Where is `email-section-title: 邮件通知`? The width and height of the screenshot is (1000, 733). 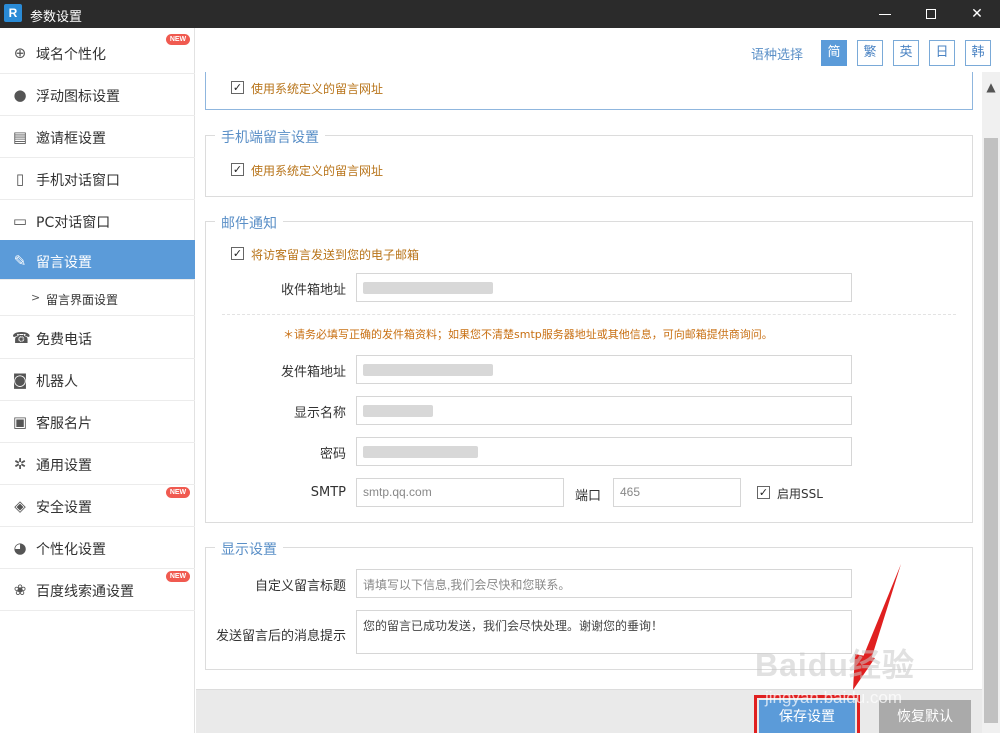 email-section-title: 邮件通知 is located at coordinates (249, 223).